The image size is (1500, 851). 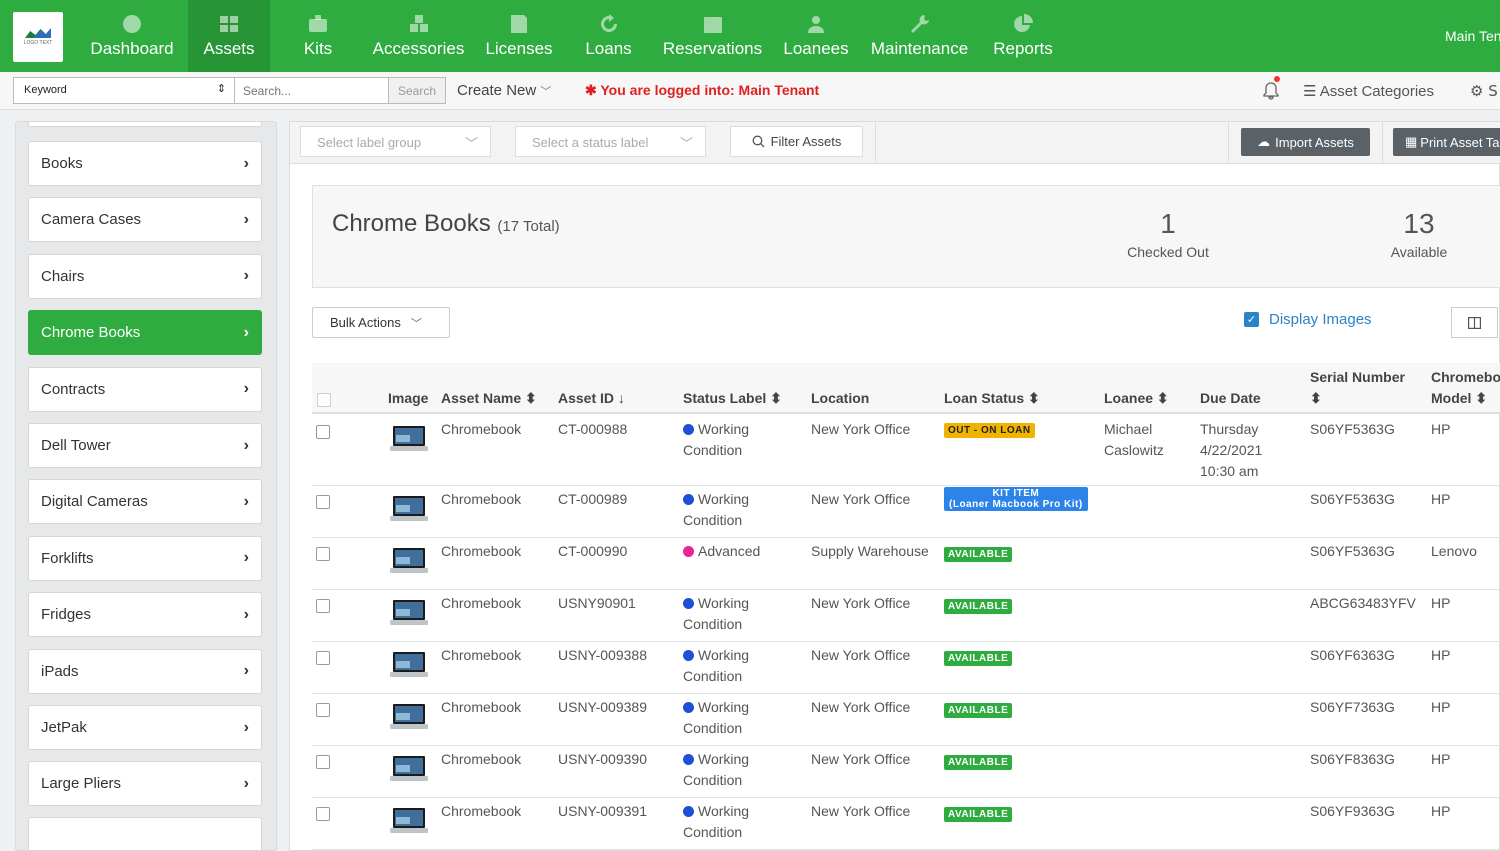 I want to click on col-serial-number: Serial Number ⬍, so click(x=1357, y=388).